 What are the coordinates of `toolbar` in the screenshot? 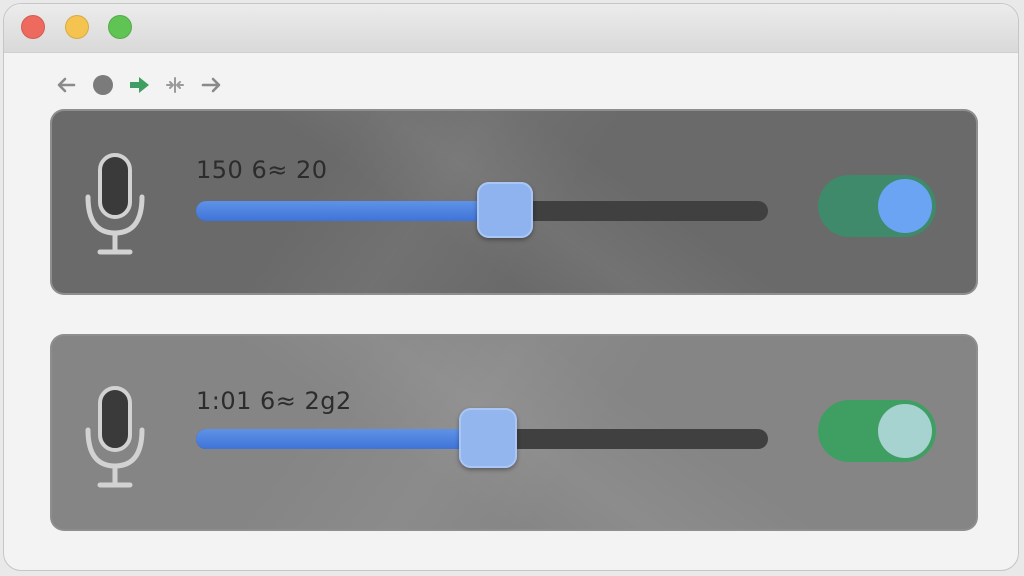 It's located at (139, 85).